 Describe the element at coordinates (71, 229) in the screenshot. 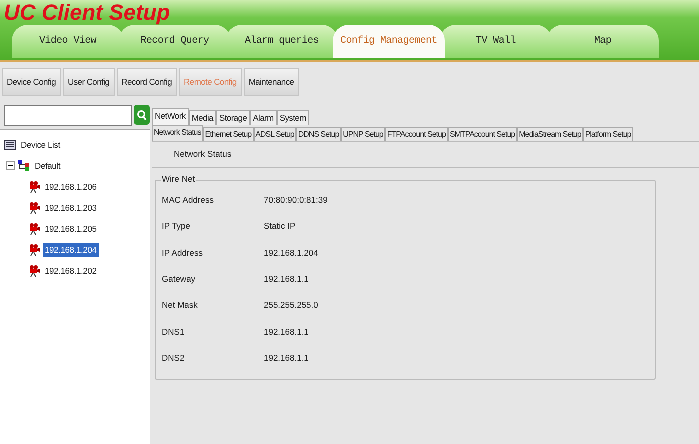

I see `tree-item: 192.168.1.205` at that location.